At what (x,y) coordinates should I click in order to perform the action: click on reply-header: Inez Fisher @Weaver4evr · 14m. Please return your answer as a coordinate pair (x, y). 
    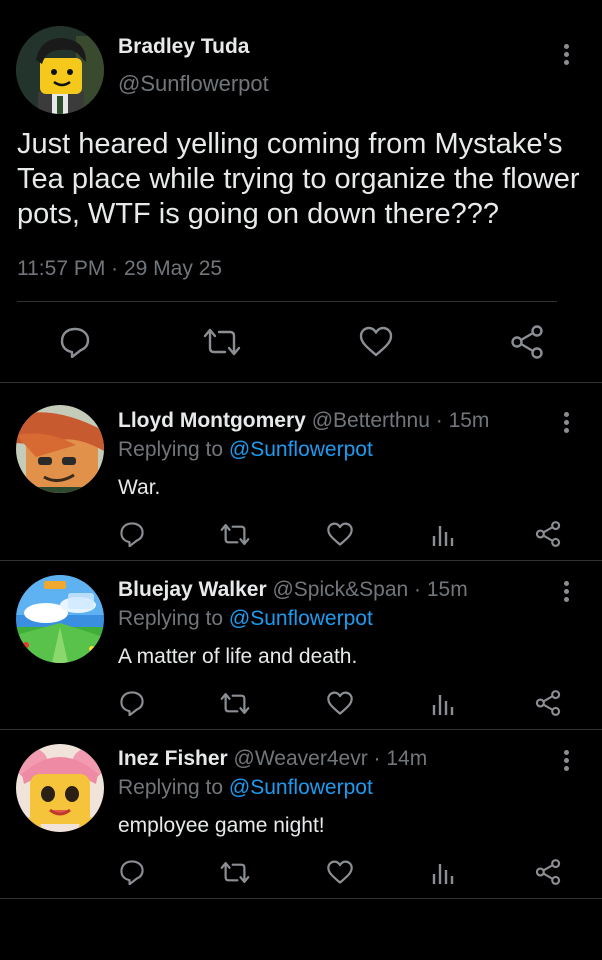
    Looking at the image, I should click on (272, 759).